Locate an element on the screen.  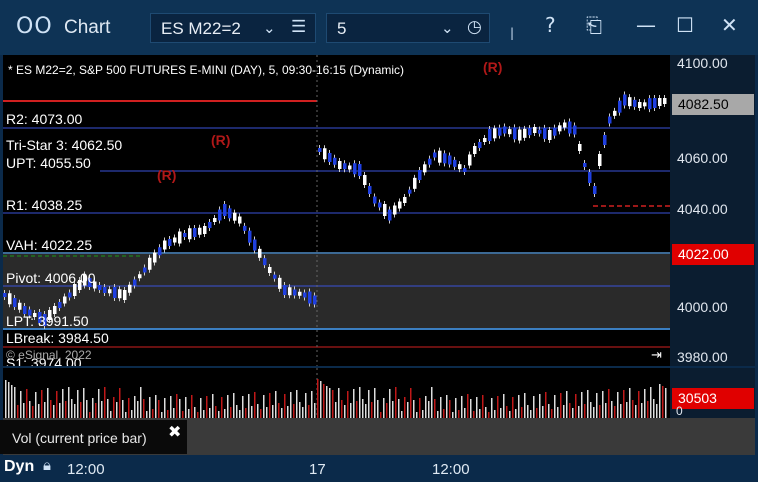
current-price-badge: 4082.50 is located at coordinates (713, 104).